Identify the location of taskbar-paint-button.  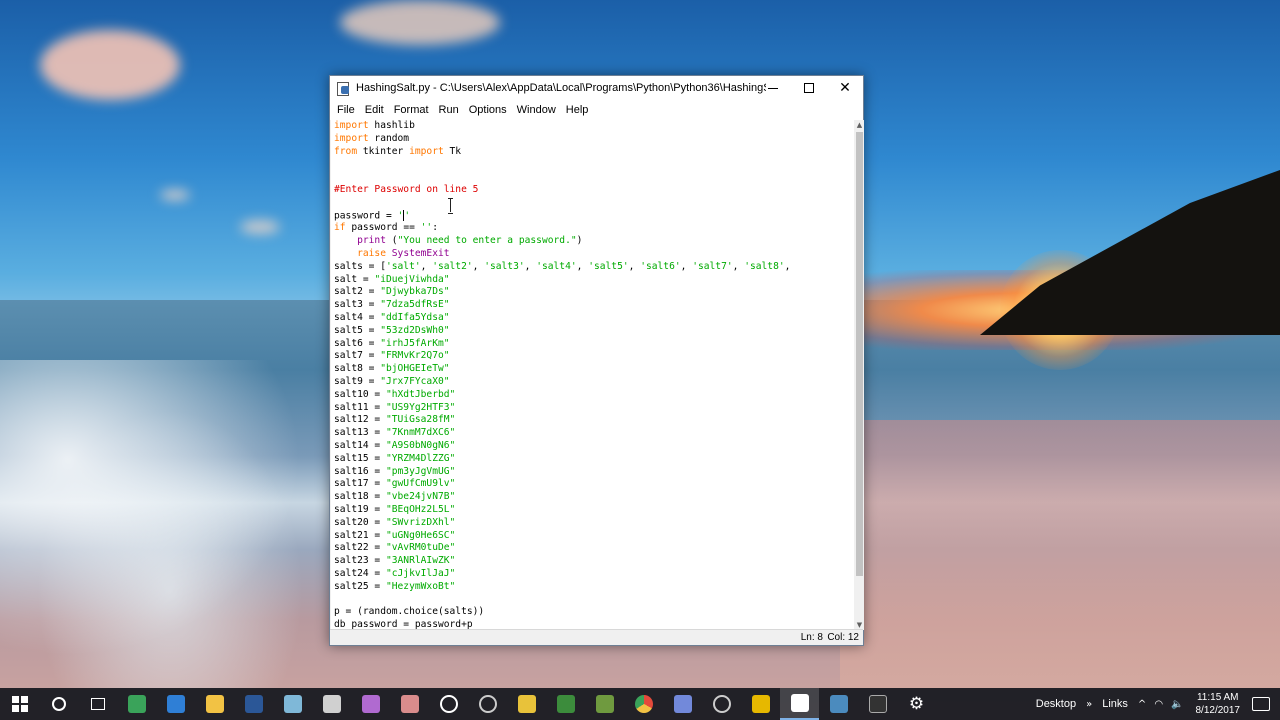
(409, 704).